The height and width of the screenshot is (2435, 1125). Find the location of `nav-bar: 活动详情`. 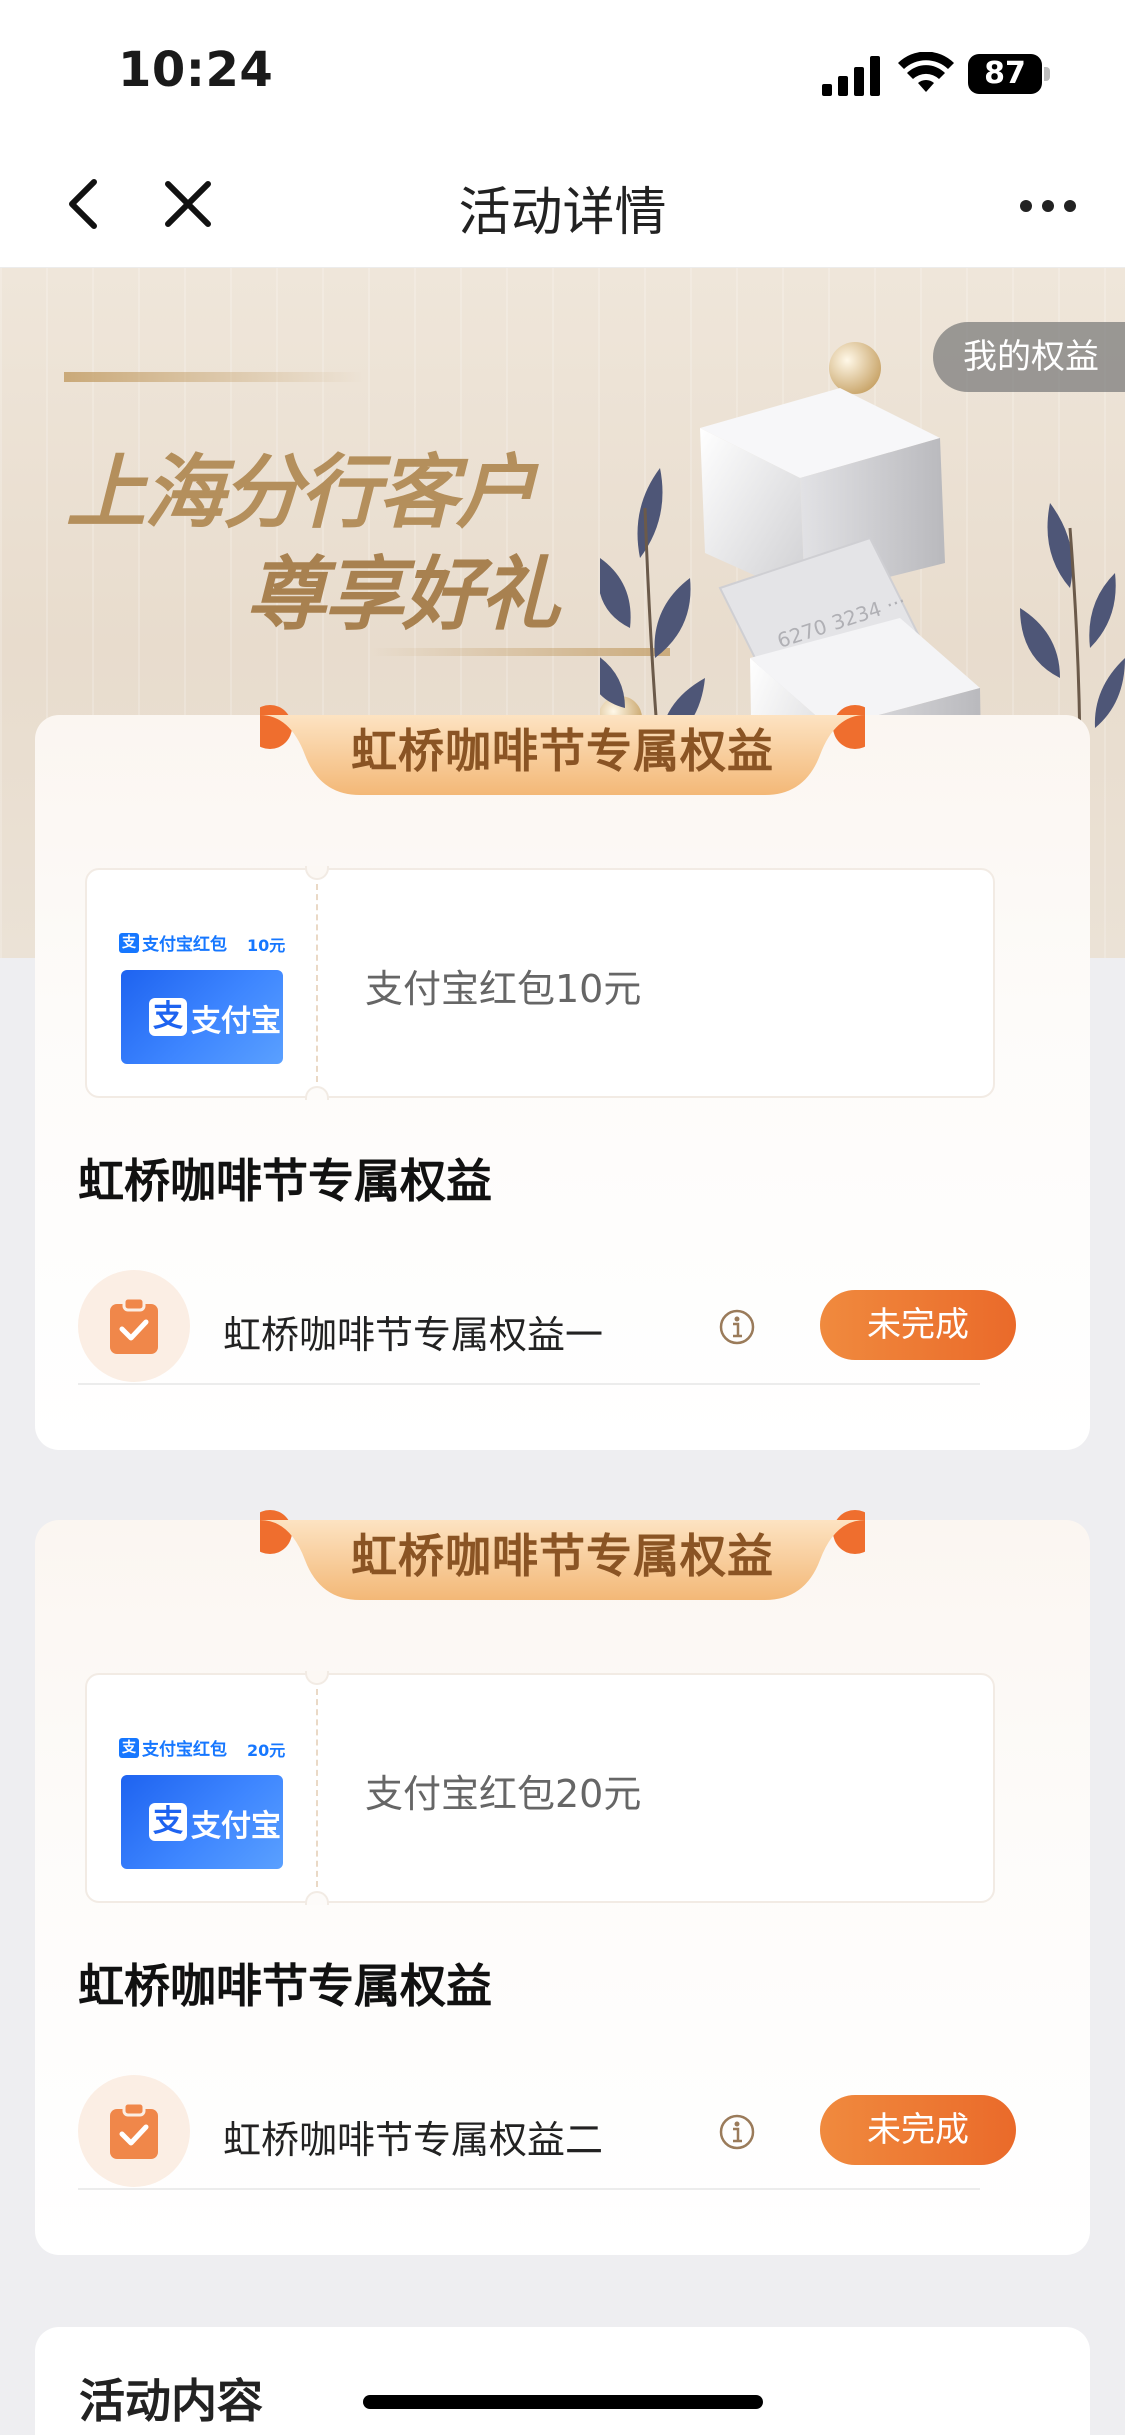

nav-bar: 活动详情 is located at coordinates (562, 204).